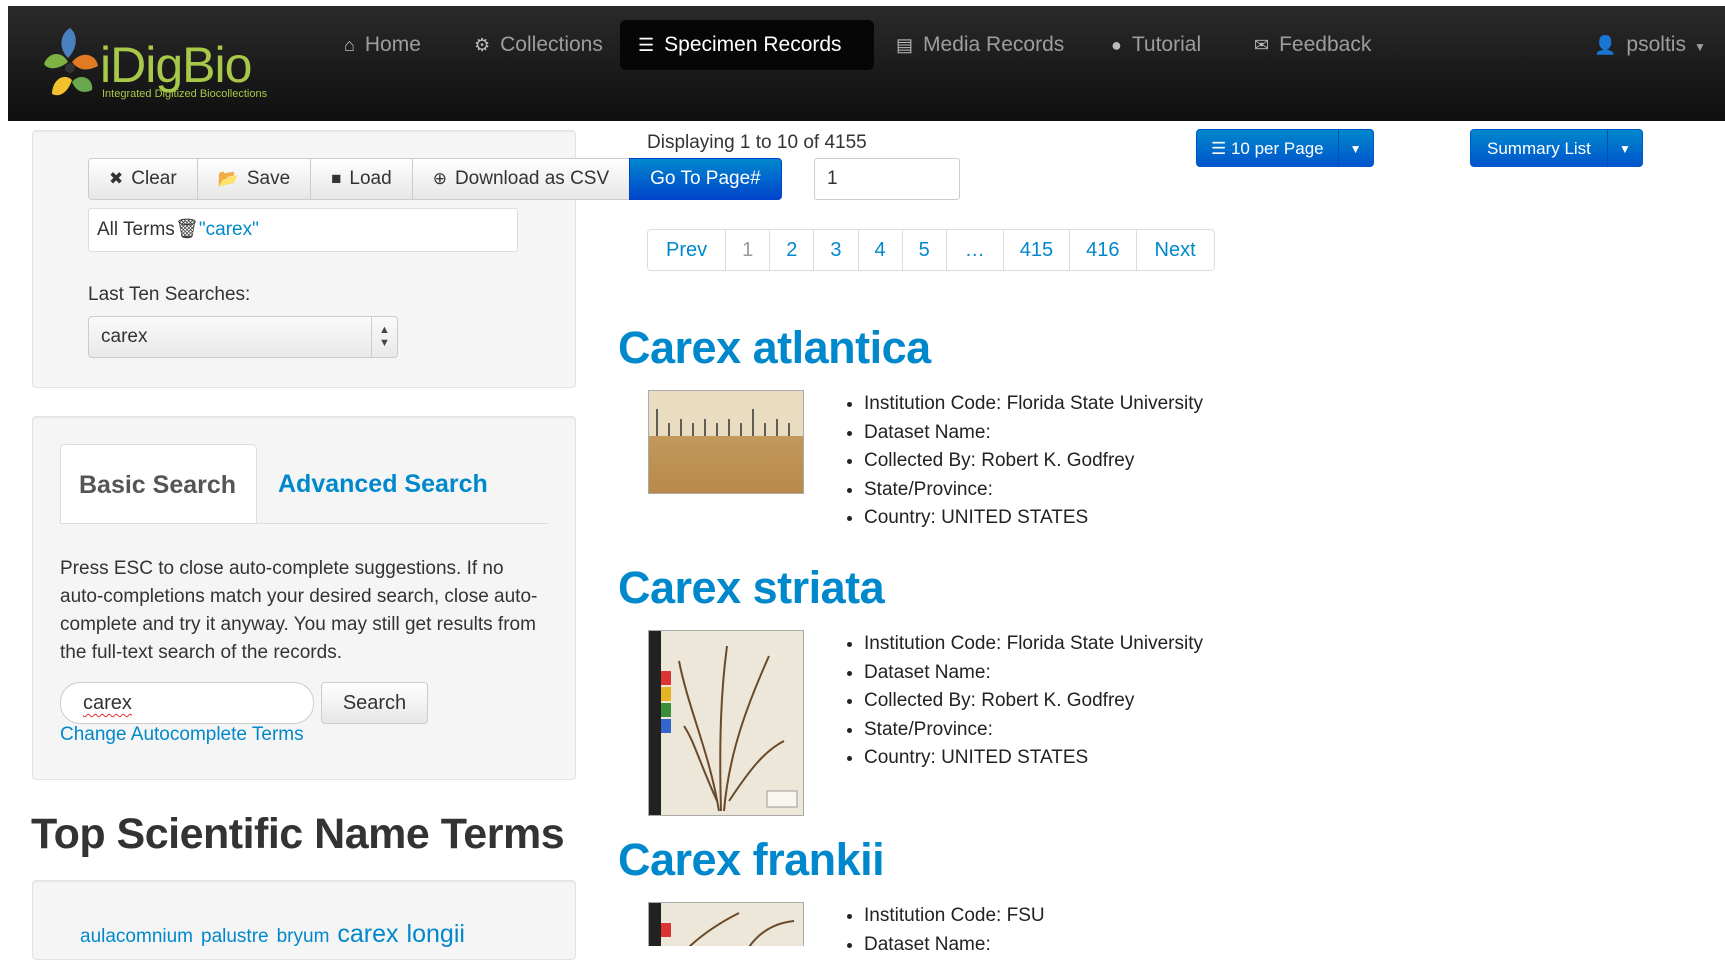 The width and height of the screenshot is (1725, 960). Describe the element at coordinates (1656, 44) in the screenshot. I see `user-name: psoltis` at that location.